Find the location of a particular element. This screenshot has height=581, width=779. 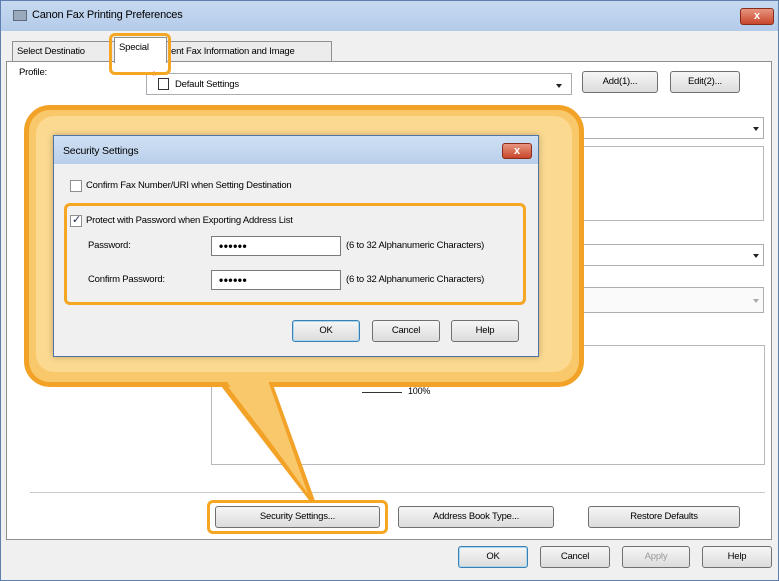

confirm-password-label: Confirm Password: is located at coordinates (126, 279).